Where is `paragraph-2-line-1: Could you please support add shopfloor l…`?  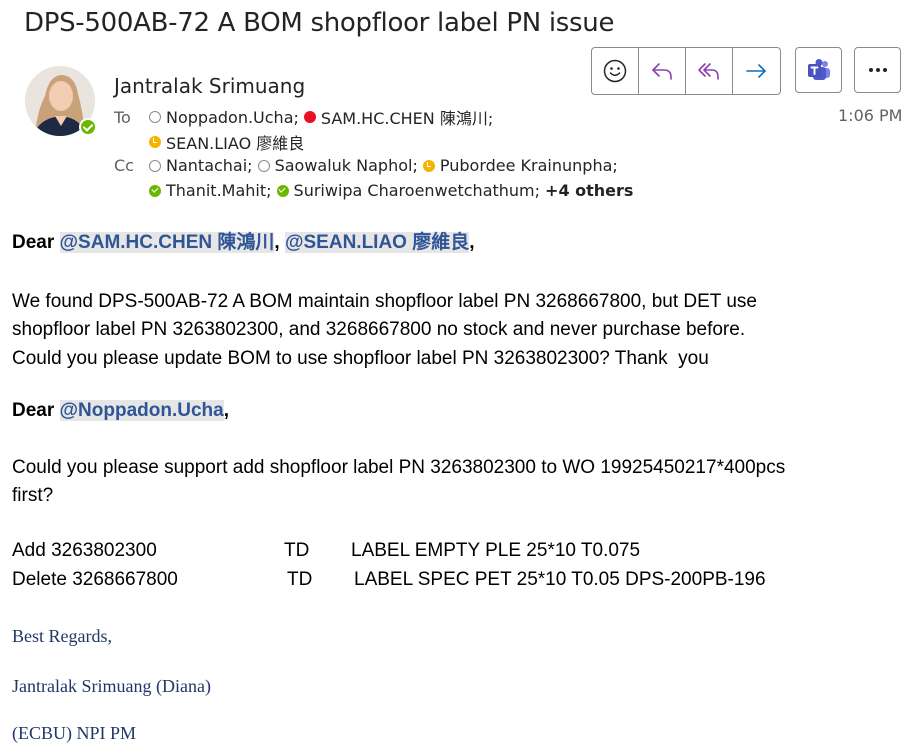
paragraph-2-line-1: Could you please support add shopfloor l… is located at coordinates (399, 467).